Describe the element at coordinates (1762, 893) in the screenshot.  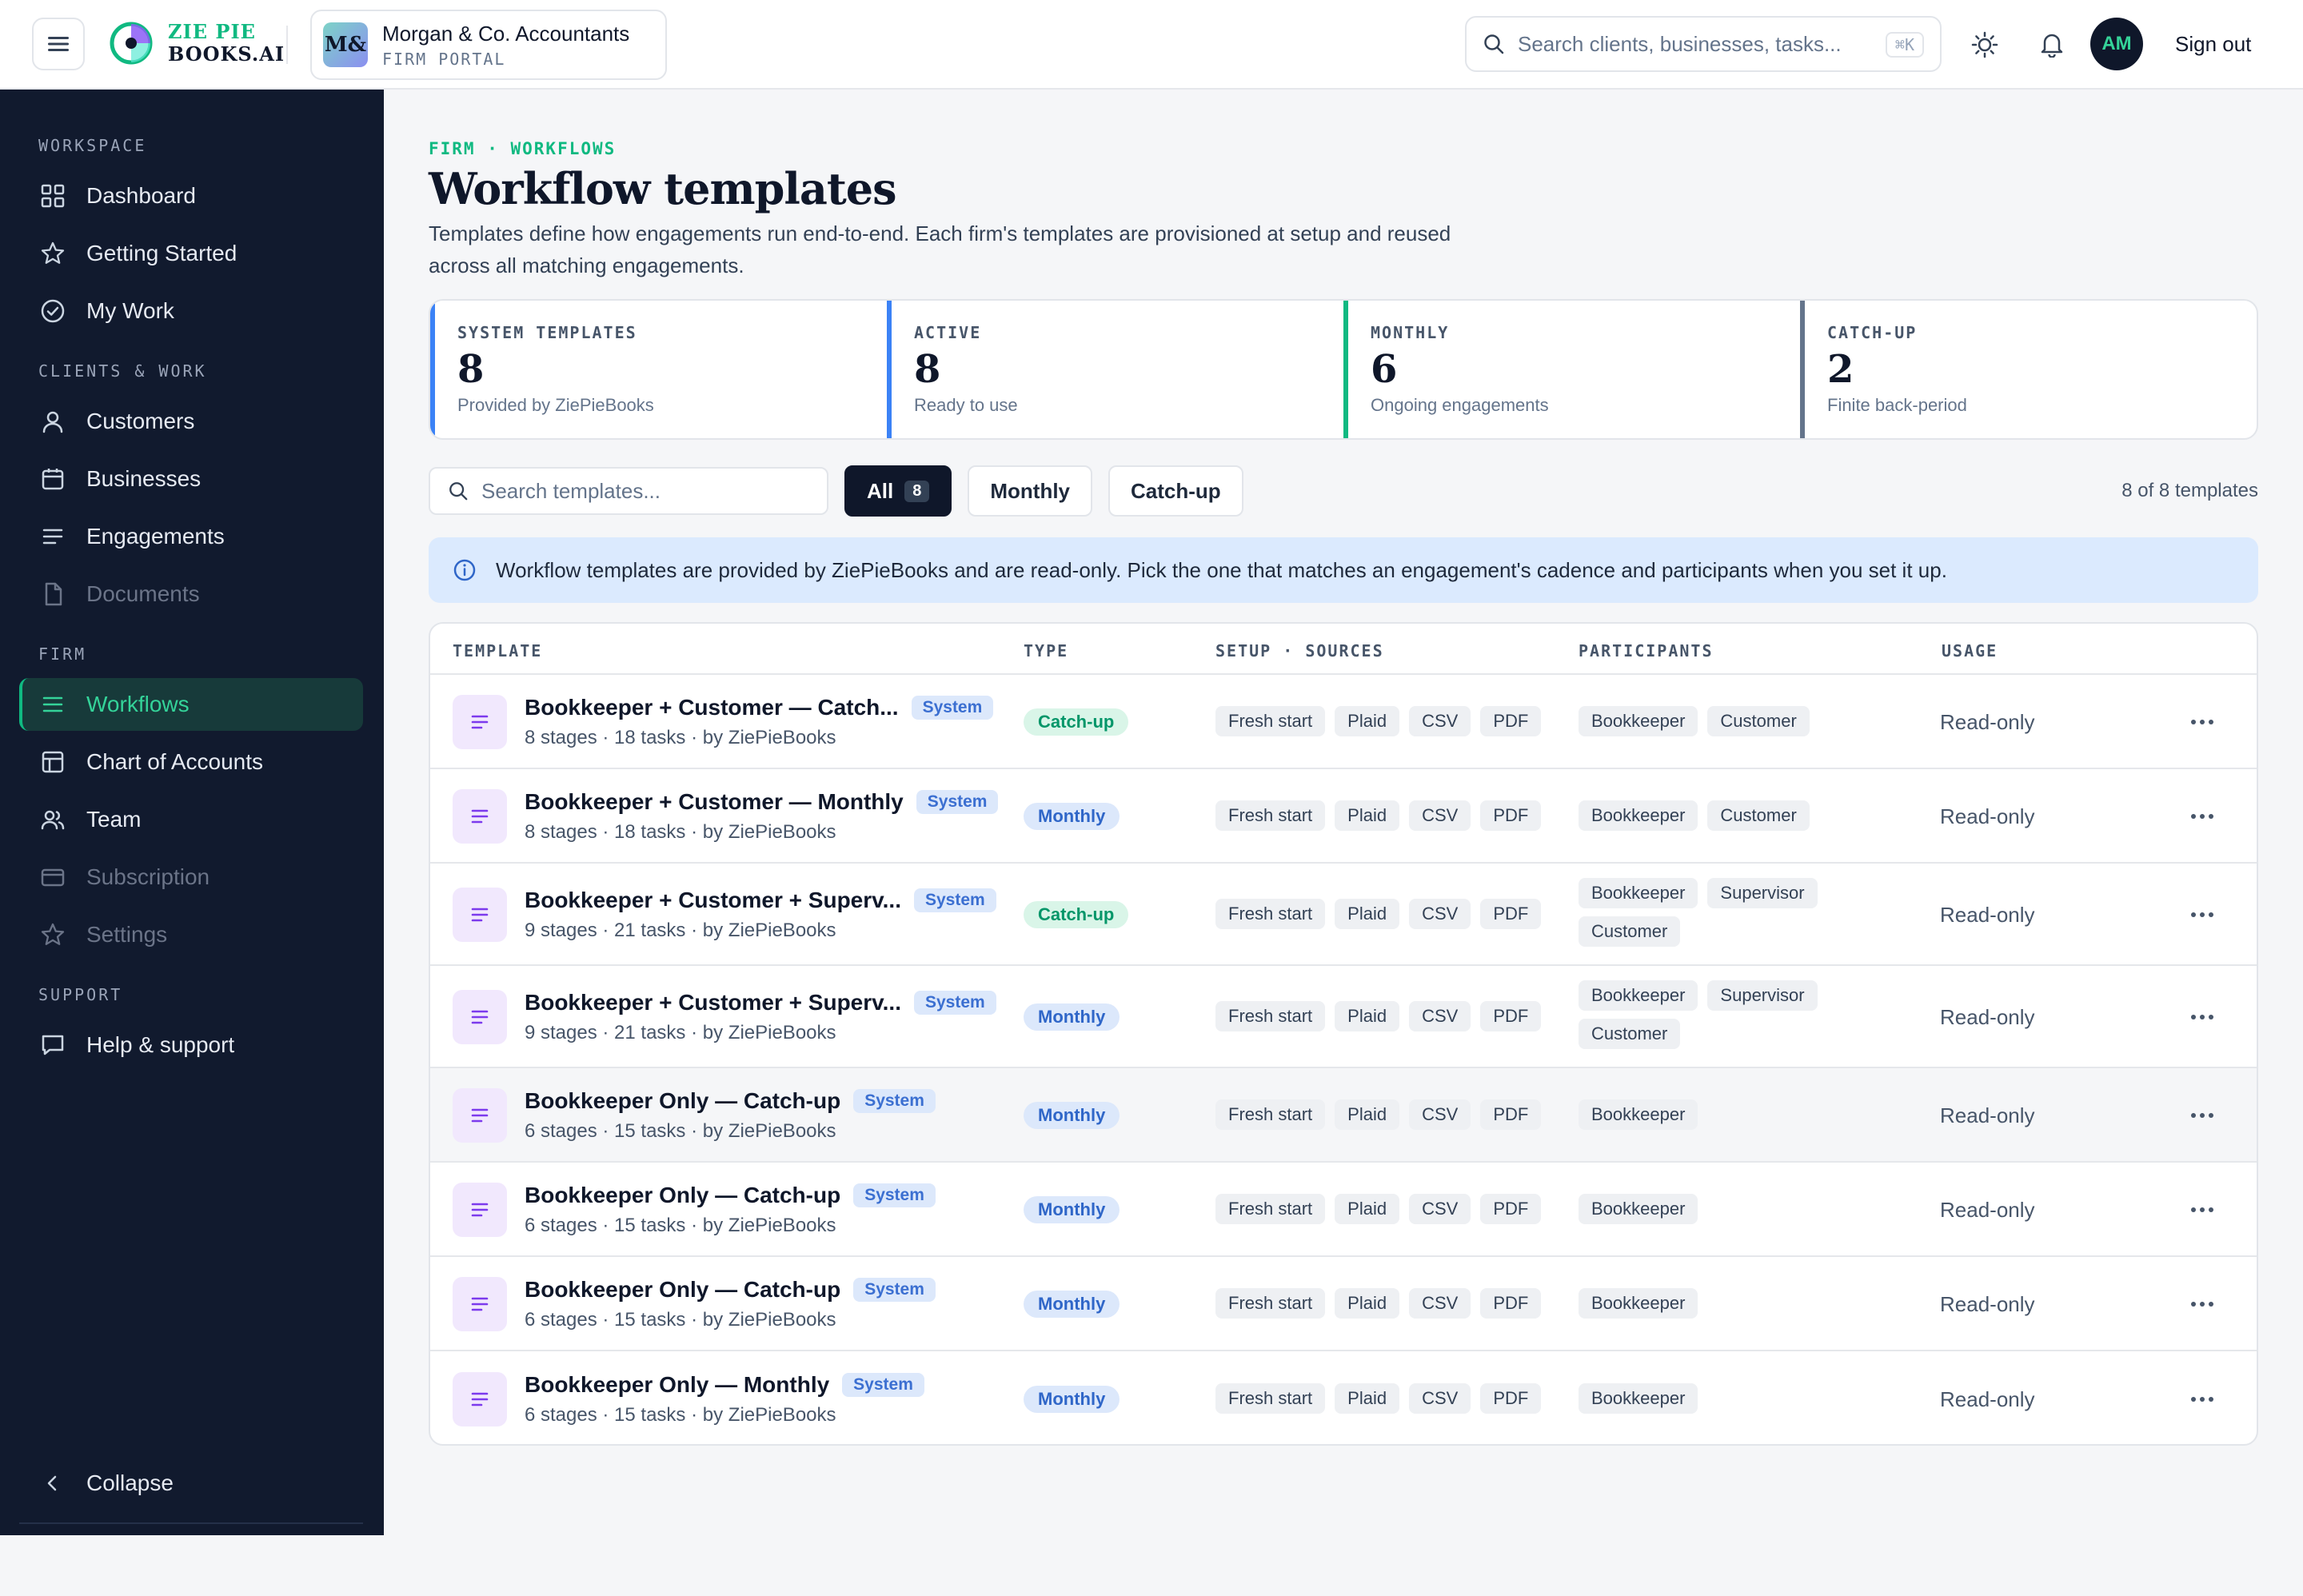
I see `participant-tag: Supervisor` at that location.